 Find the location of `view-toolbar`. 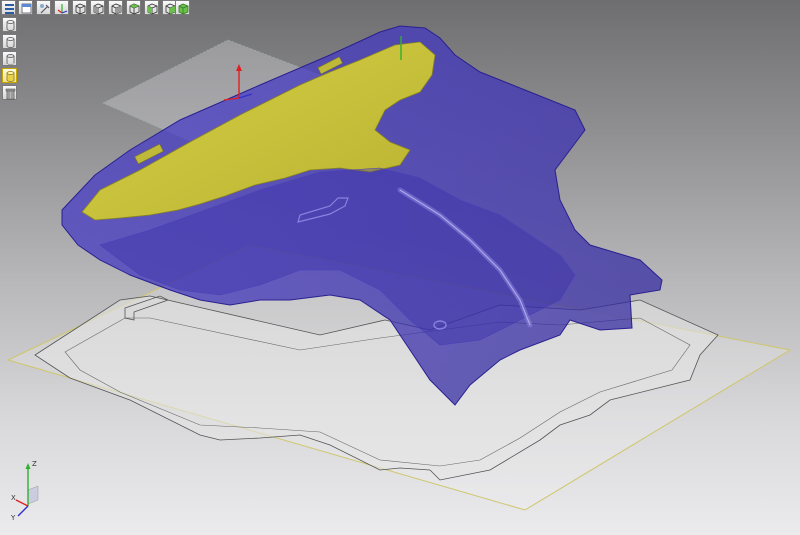

view-toolbar is located at coordinates (95, 8).